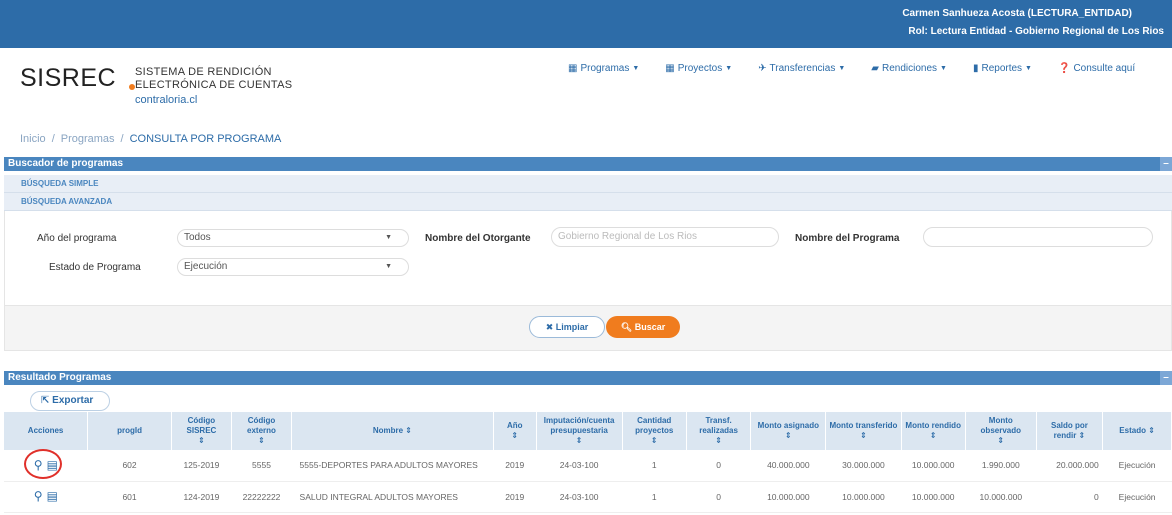 This screenshot has width=1172, height=515. What do you see at coordinates (1017, 13) in the screenshot?
I see `user-name: Carmen Sanhueza Acosta (LECTURA_ENTIDAD)` at bounding box center [1017, 13].